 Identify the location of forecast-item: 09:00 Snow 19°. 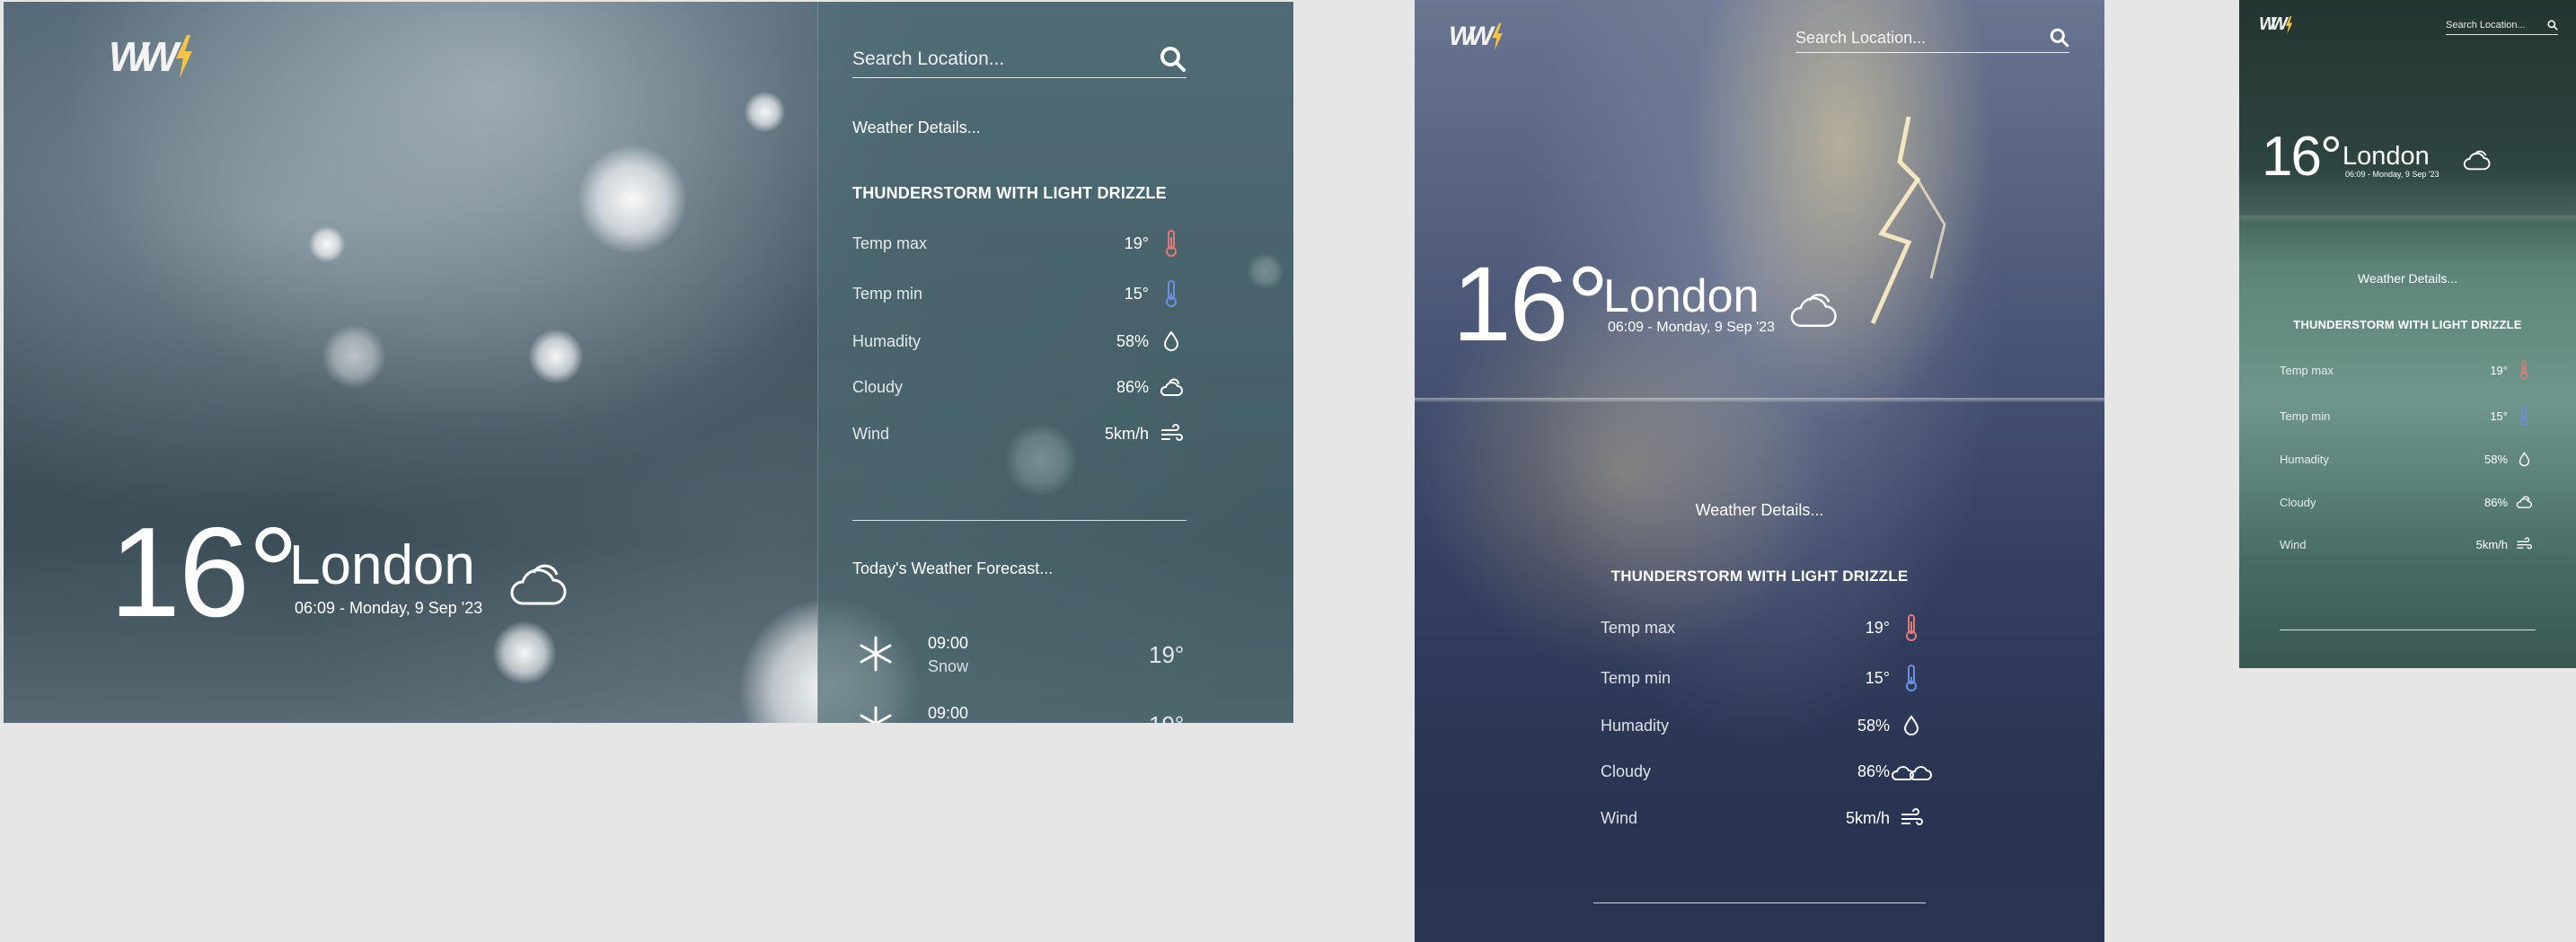
(1032, 657).